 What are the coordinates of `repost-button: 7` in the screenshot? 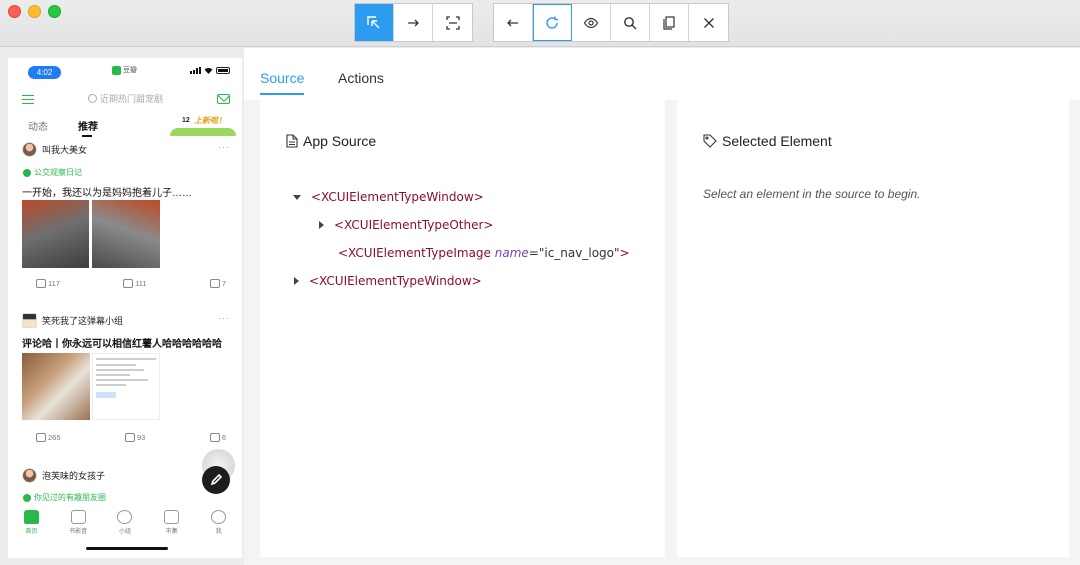 It's located at (217, 283).